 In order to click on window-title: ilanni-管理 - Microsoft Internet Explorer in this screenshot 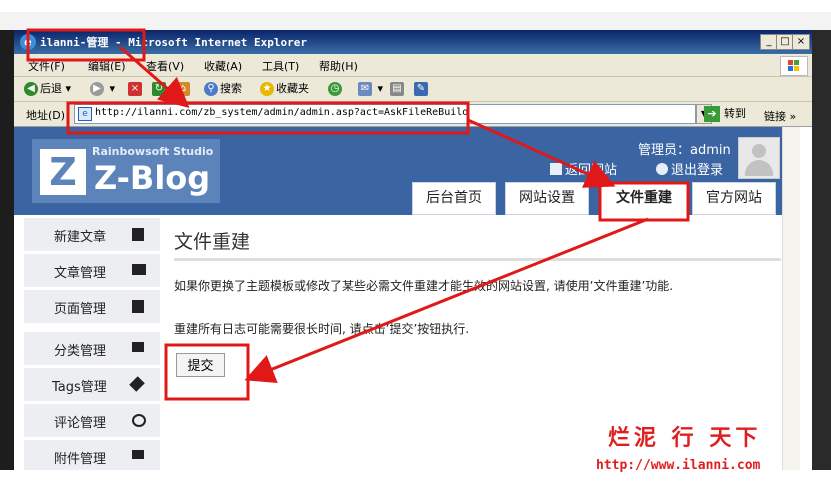, I will do `click(174, 42)`.